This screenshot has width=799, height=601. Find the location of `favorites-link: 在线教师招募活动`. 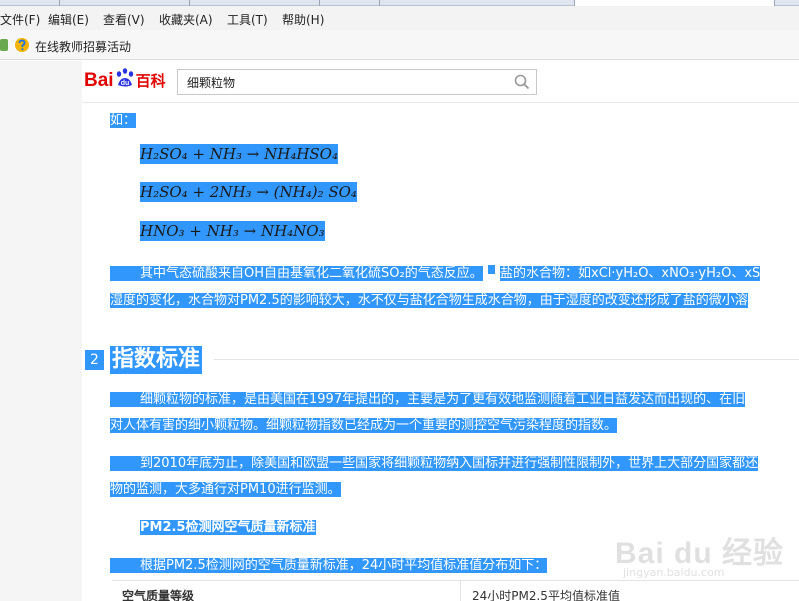

favorites-link: 在线教师招募活动 is located at coordinates (83, 46).